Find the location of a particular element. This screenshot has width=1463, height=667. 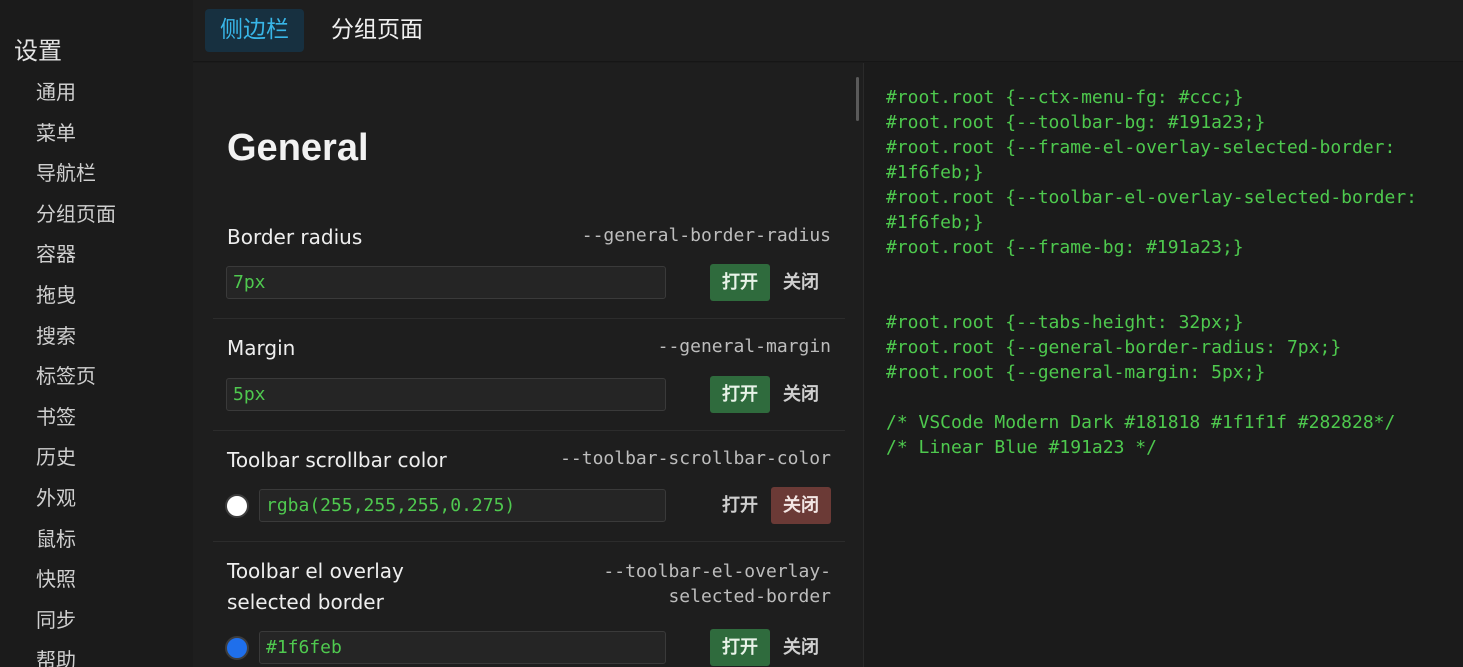

setting-label-line: selected border is located at coordinates (305, 602).